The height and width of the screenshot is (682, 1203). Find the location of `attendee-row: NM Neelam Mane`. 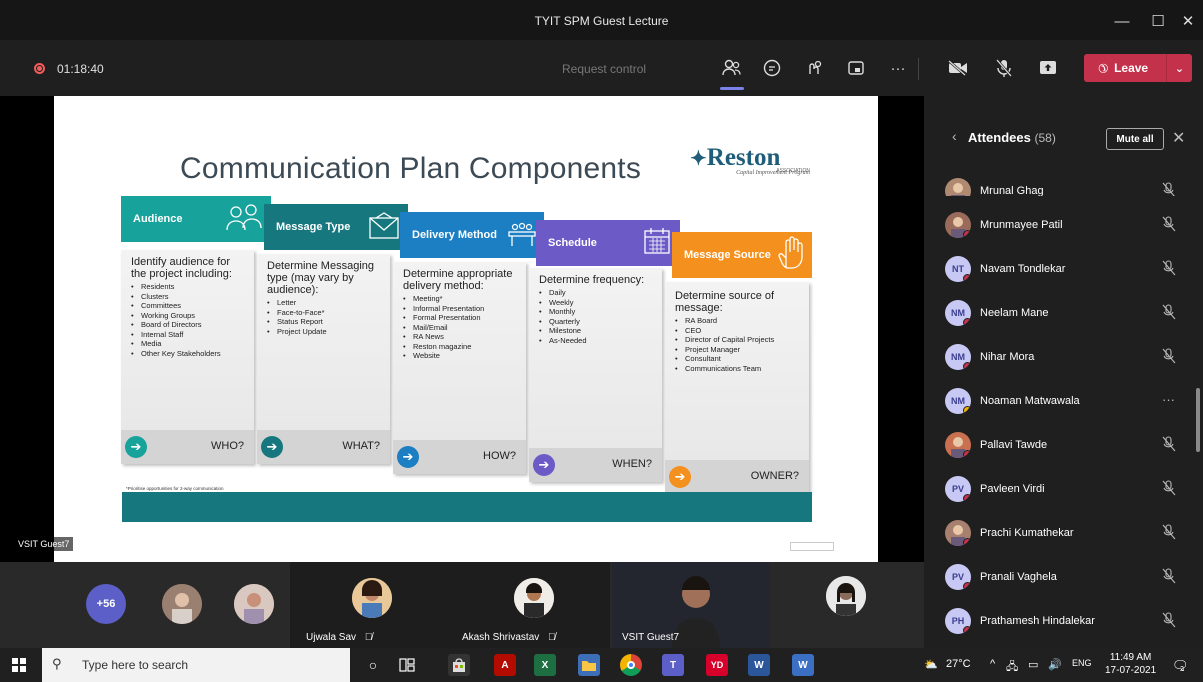

attendee-row: NM Neelam Mane is located at coordinates (1063, 314).